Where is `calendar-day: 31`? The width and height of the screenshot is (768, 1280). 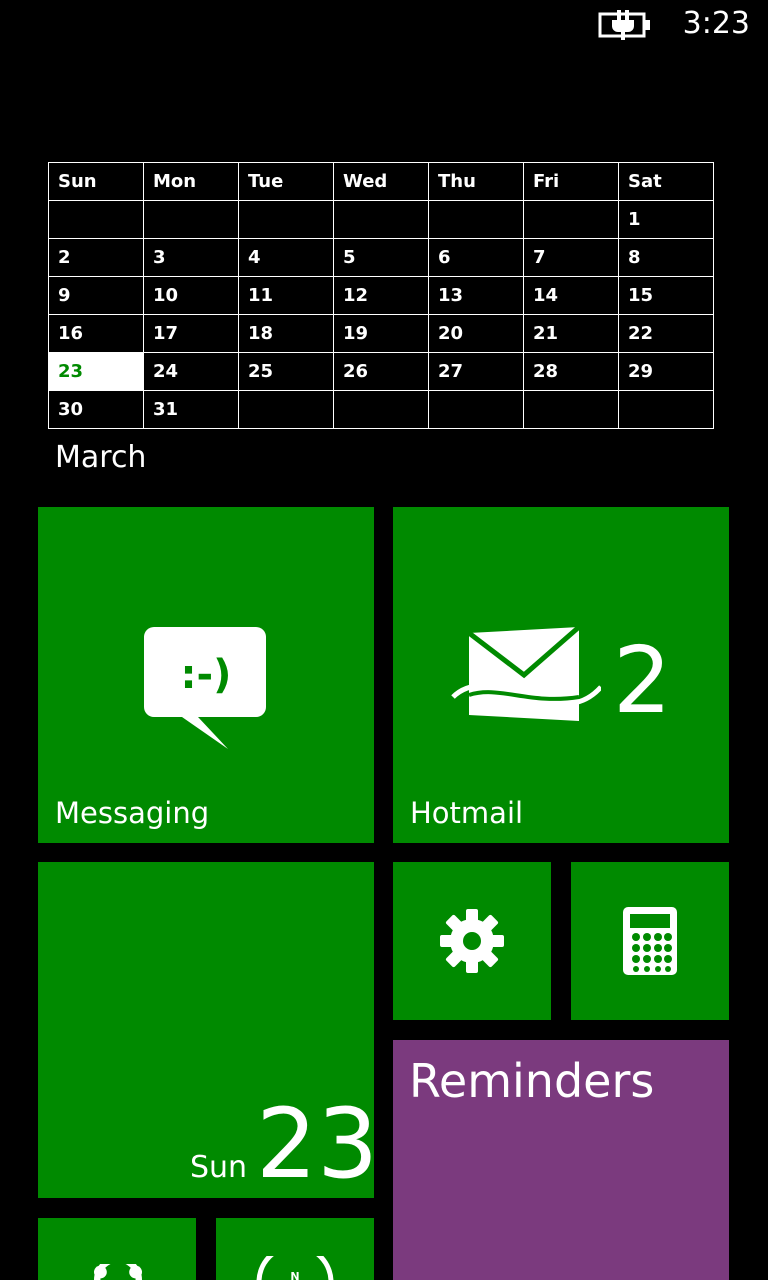
calendar-day: 31 is located at coordinates (191, 409).